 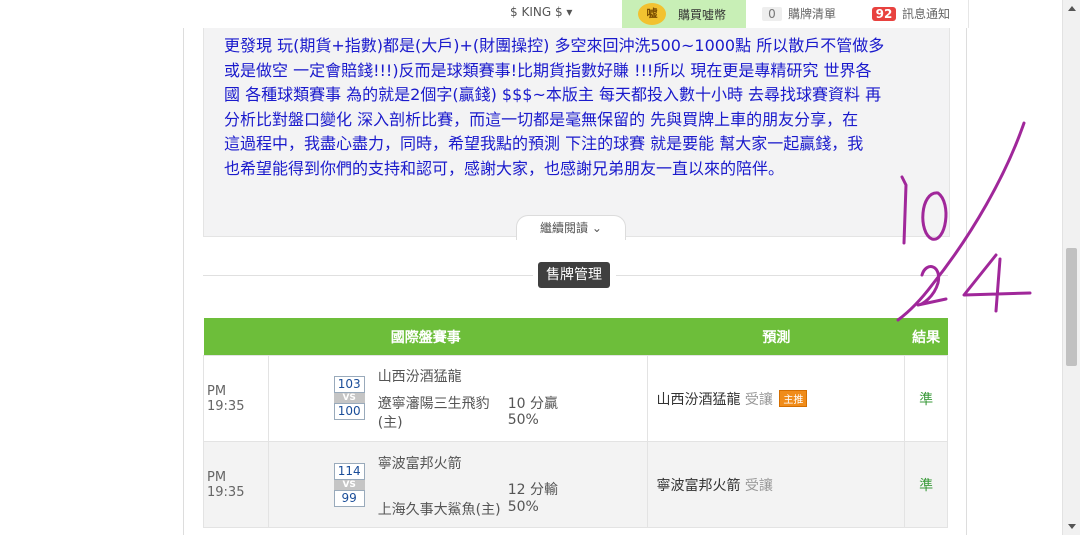 What do you see at coordinates (349, 384) in the screenshot?
I see `home-score: 103` at bounding box center [349, 384].